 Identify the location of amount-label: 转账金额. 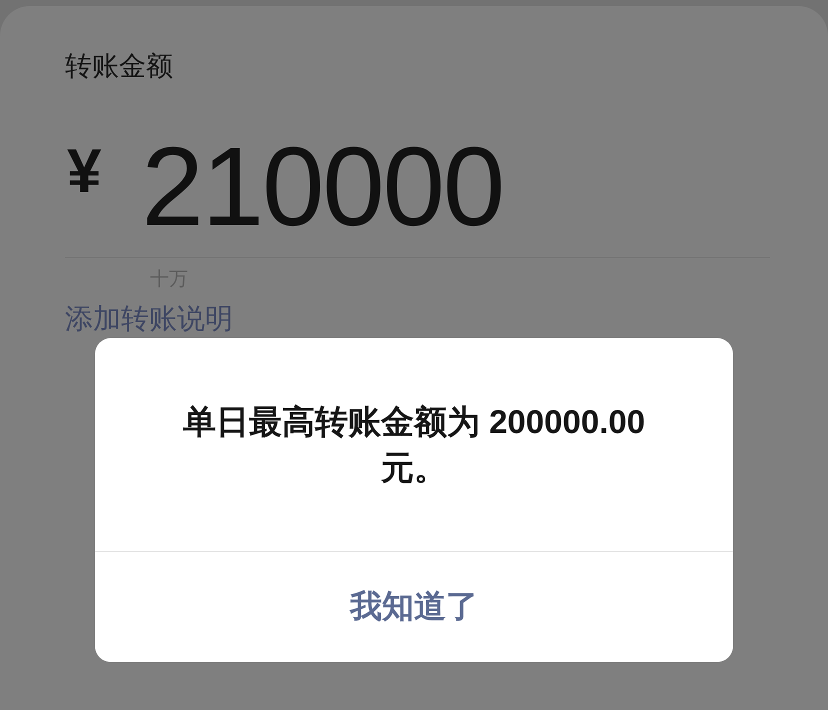
(119, 66).